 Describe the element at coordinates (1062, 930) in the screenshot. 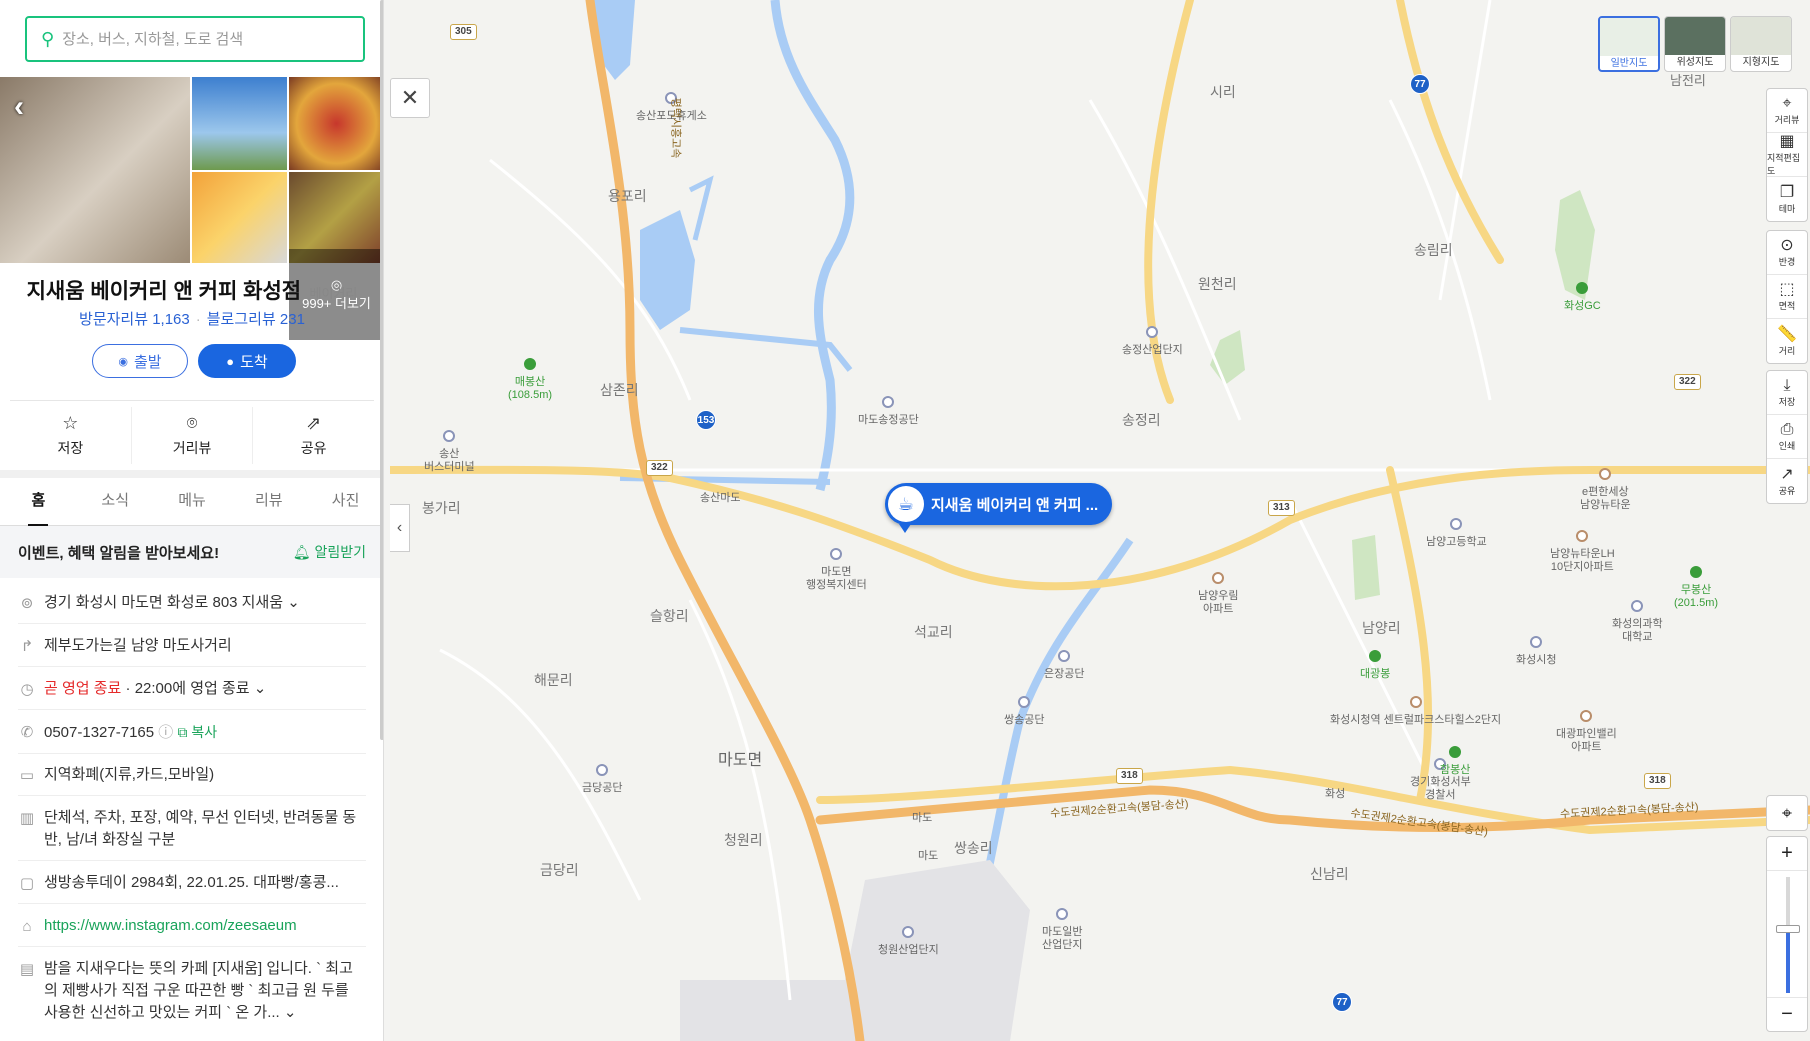

I see `map-poi: 마도일반 산업단지` at that location.